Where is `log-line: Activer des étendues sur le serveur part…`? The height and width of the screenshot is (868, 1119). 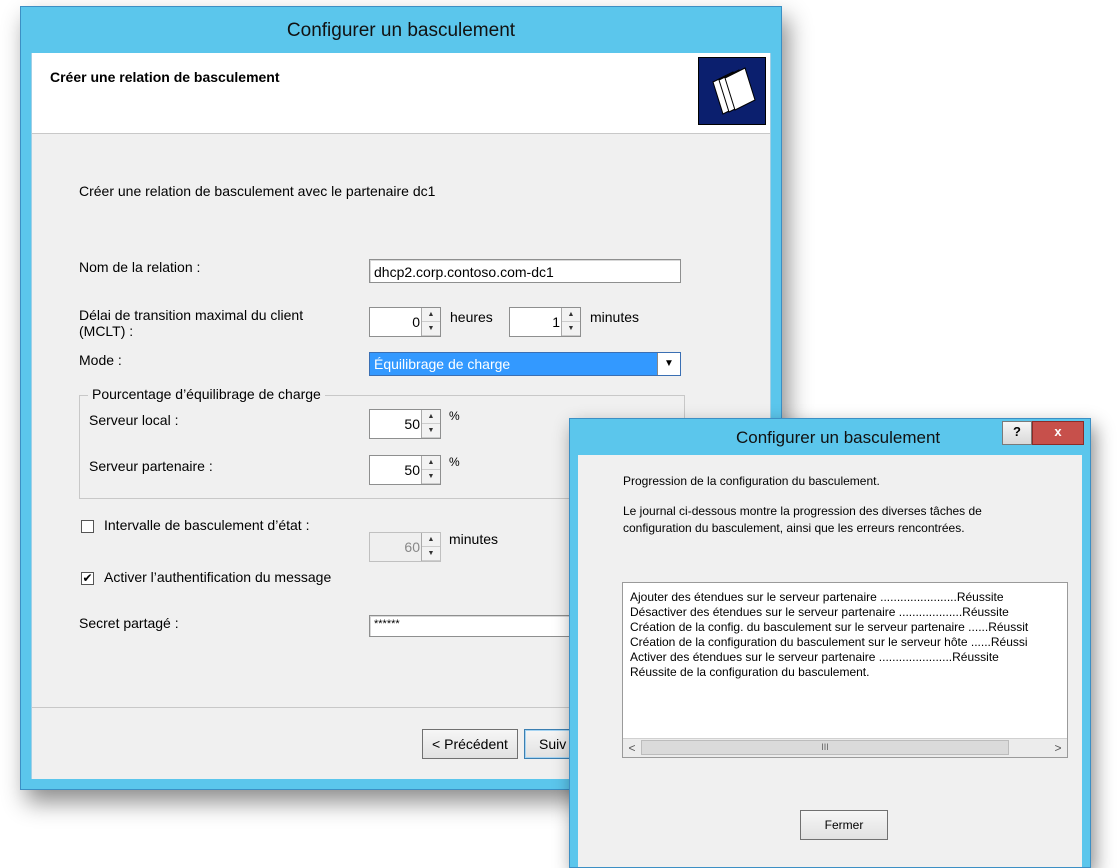 log-line: Activer des étendues sur le serveur part… is located at coordinates (814, 657).